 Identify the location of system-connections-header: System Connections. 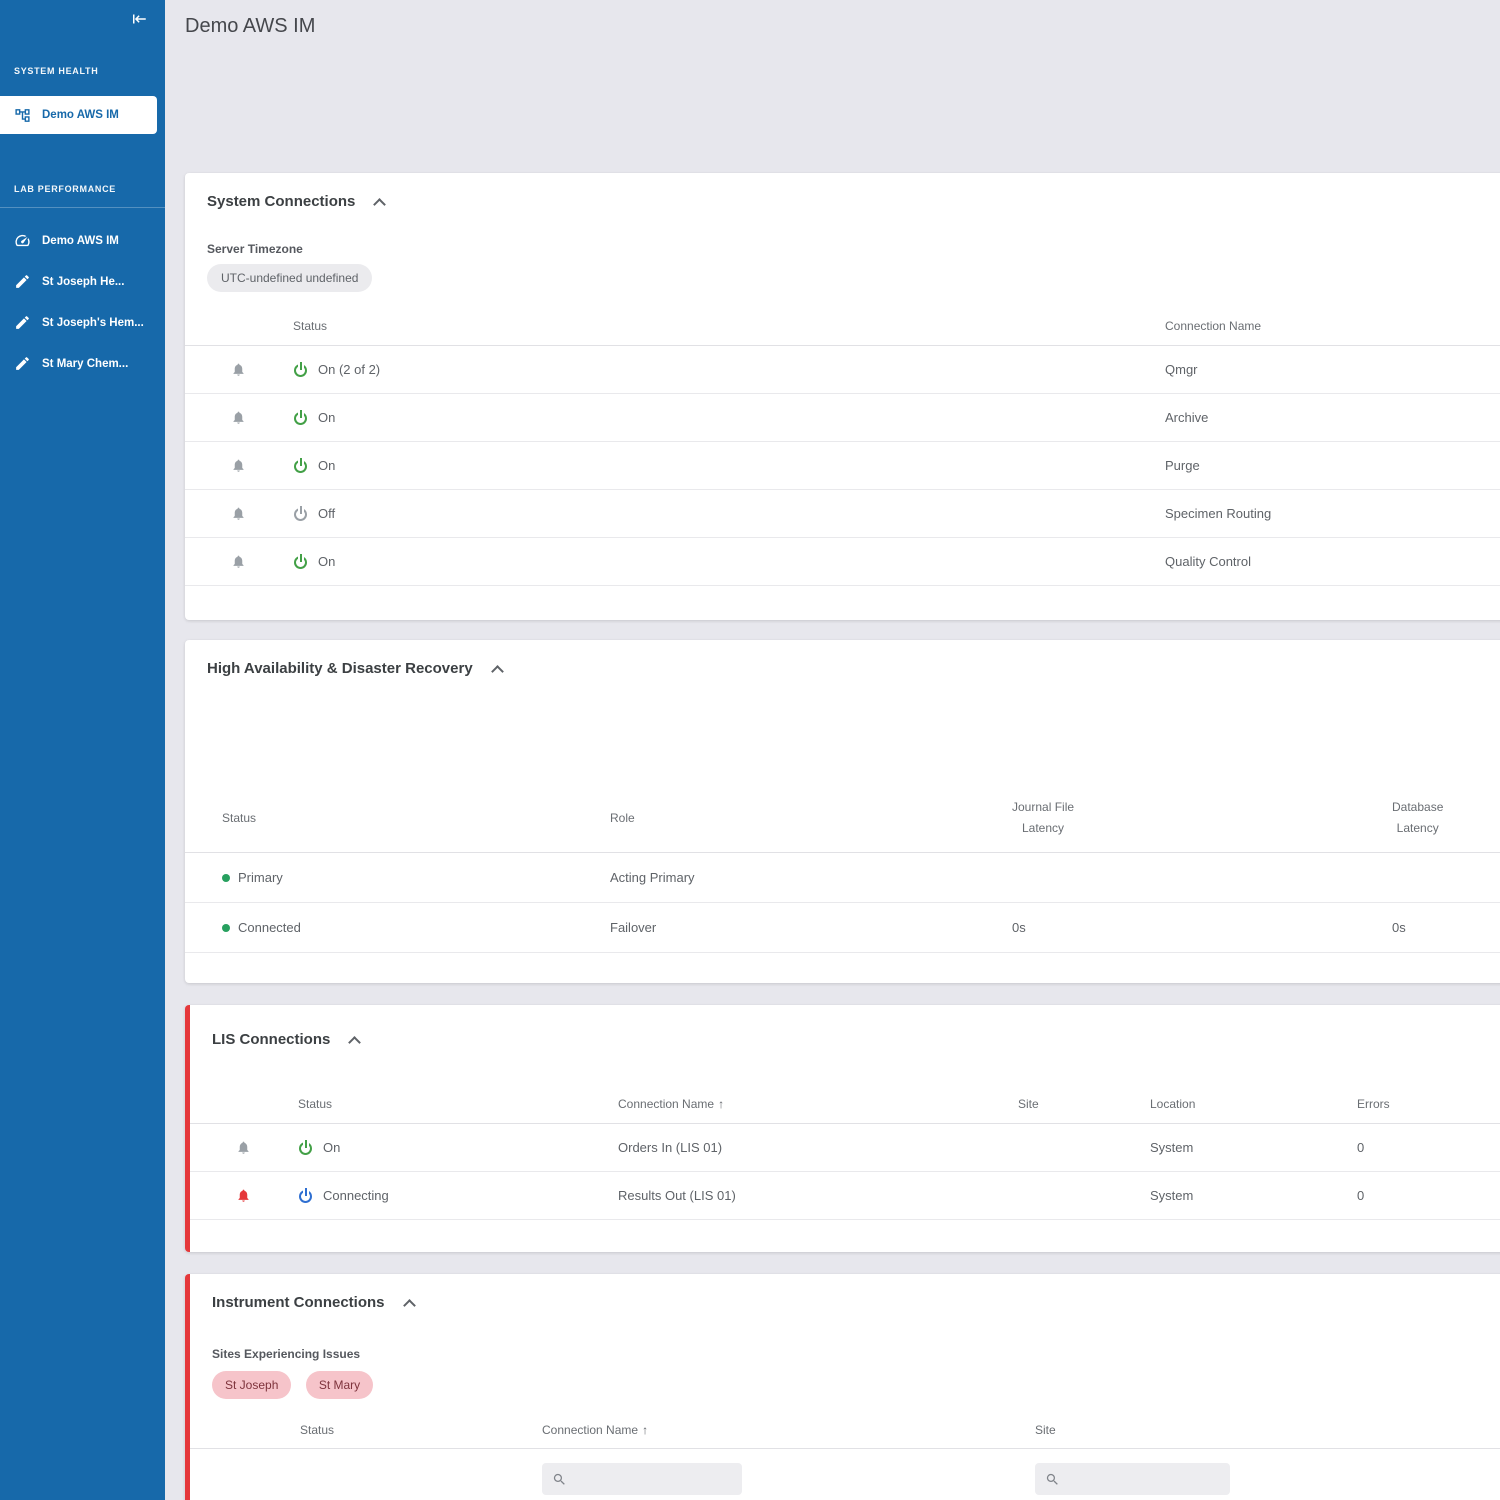
(842, 195).